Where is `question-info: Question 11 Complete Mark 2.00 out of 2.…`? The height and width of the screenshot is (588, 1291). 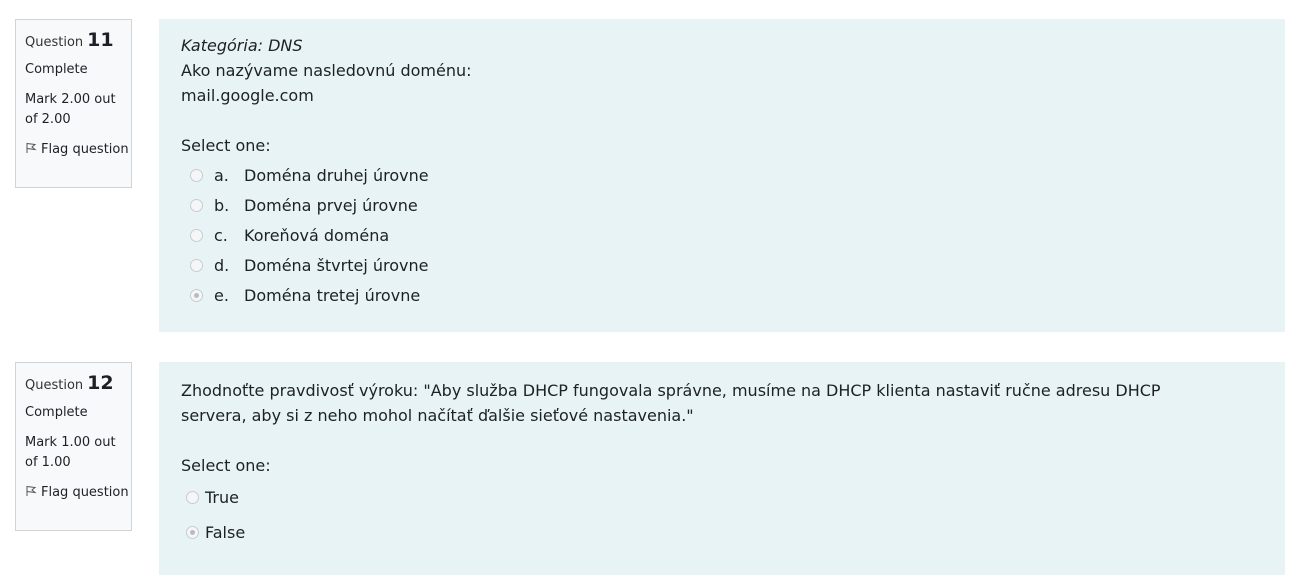
question-info: Question 11 Complete Mark 2.00 out of 2.… is located at coordinates (73, 103).